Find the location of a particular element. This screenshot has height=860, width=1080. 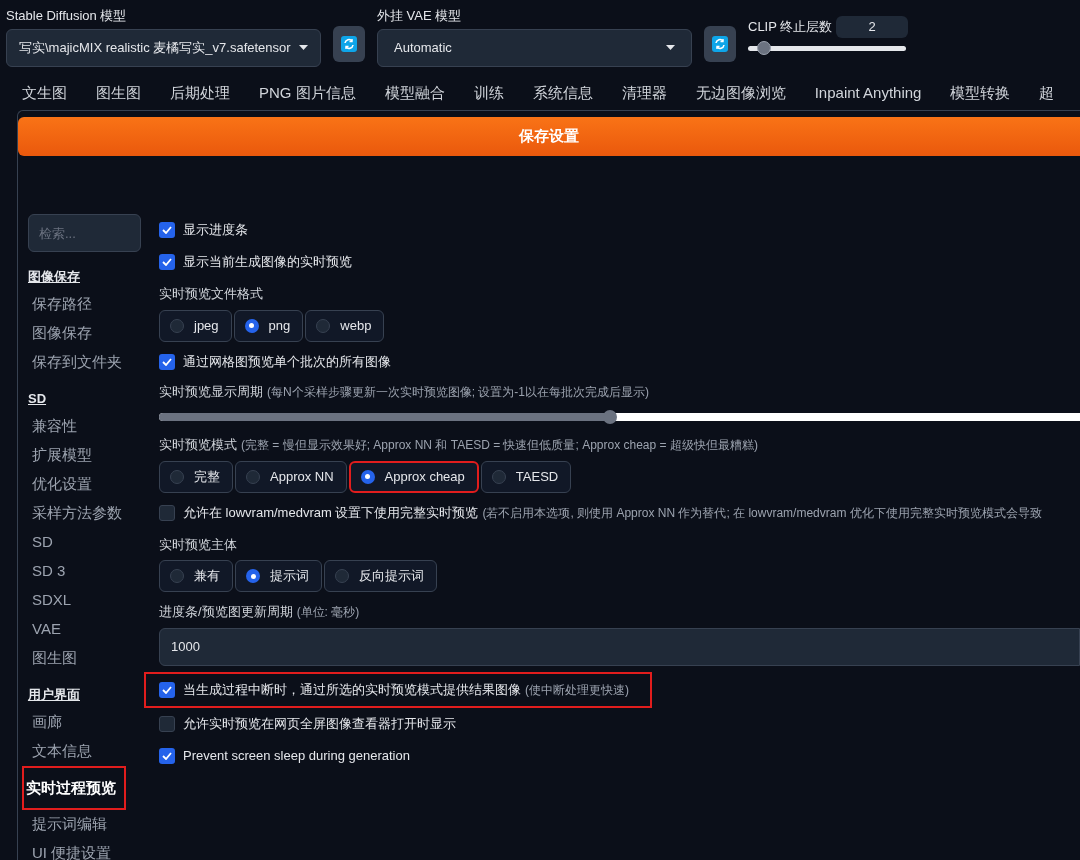

tab: 后期处理 is located at coordinates (200, 93).